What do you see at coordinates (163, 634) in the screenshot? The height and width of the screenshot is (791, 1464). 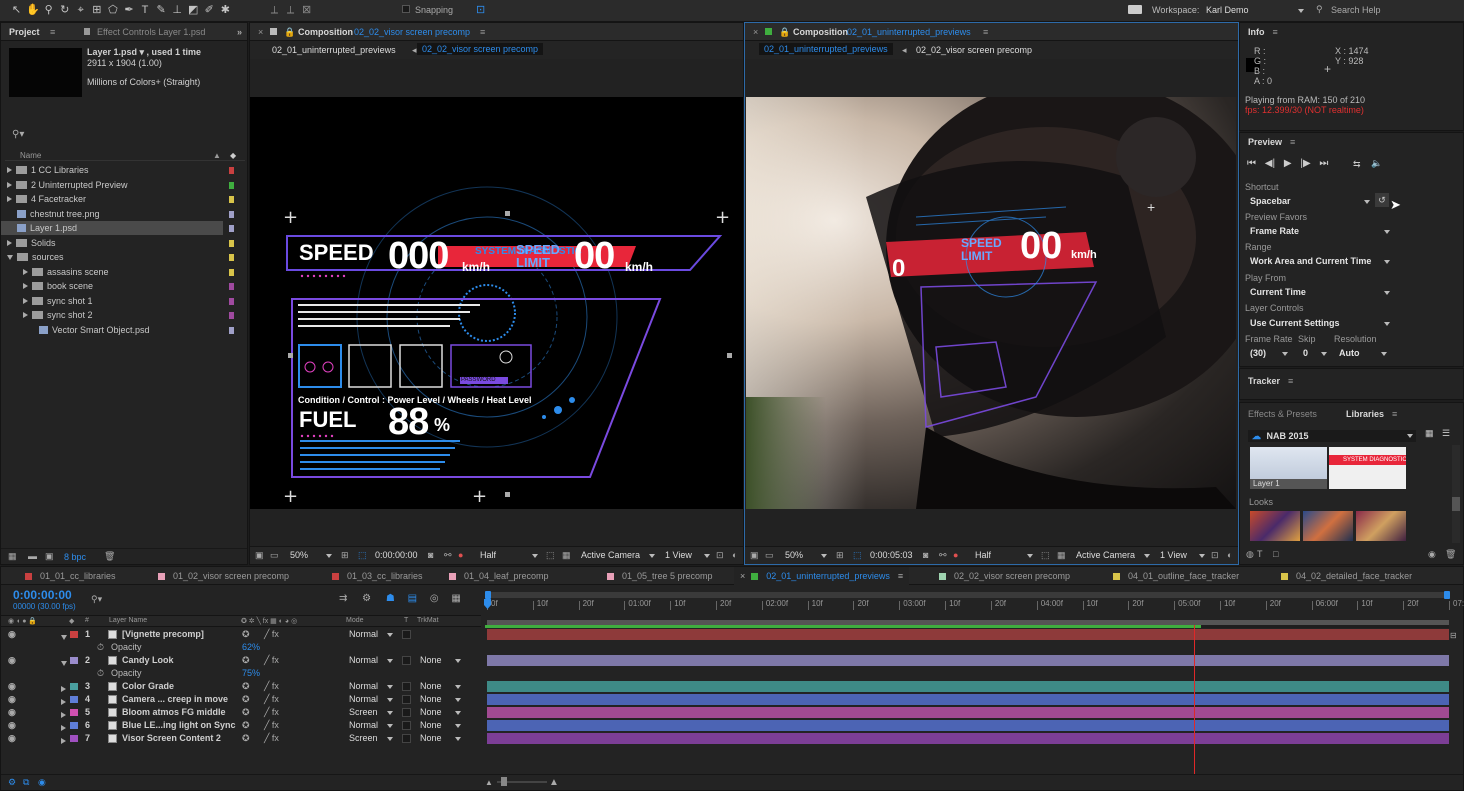 I see `layer-name: [Vignette precomp]` at bounding box center [163, 634].